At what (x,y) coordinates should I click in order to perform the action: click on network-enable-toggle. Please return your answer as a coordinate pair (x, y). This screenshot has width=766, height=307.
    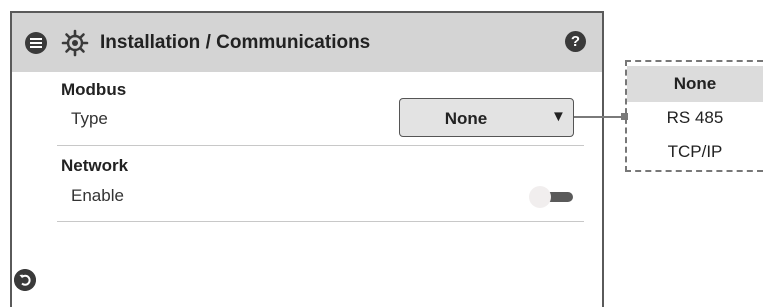
    Looking at the image, I should click on (551, 197).